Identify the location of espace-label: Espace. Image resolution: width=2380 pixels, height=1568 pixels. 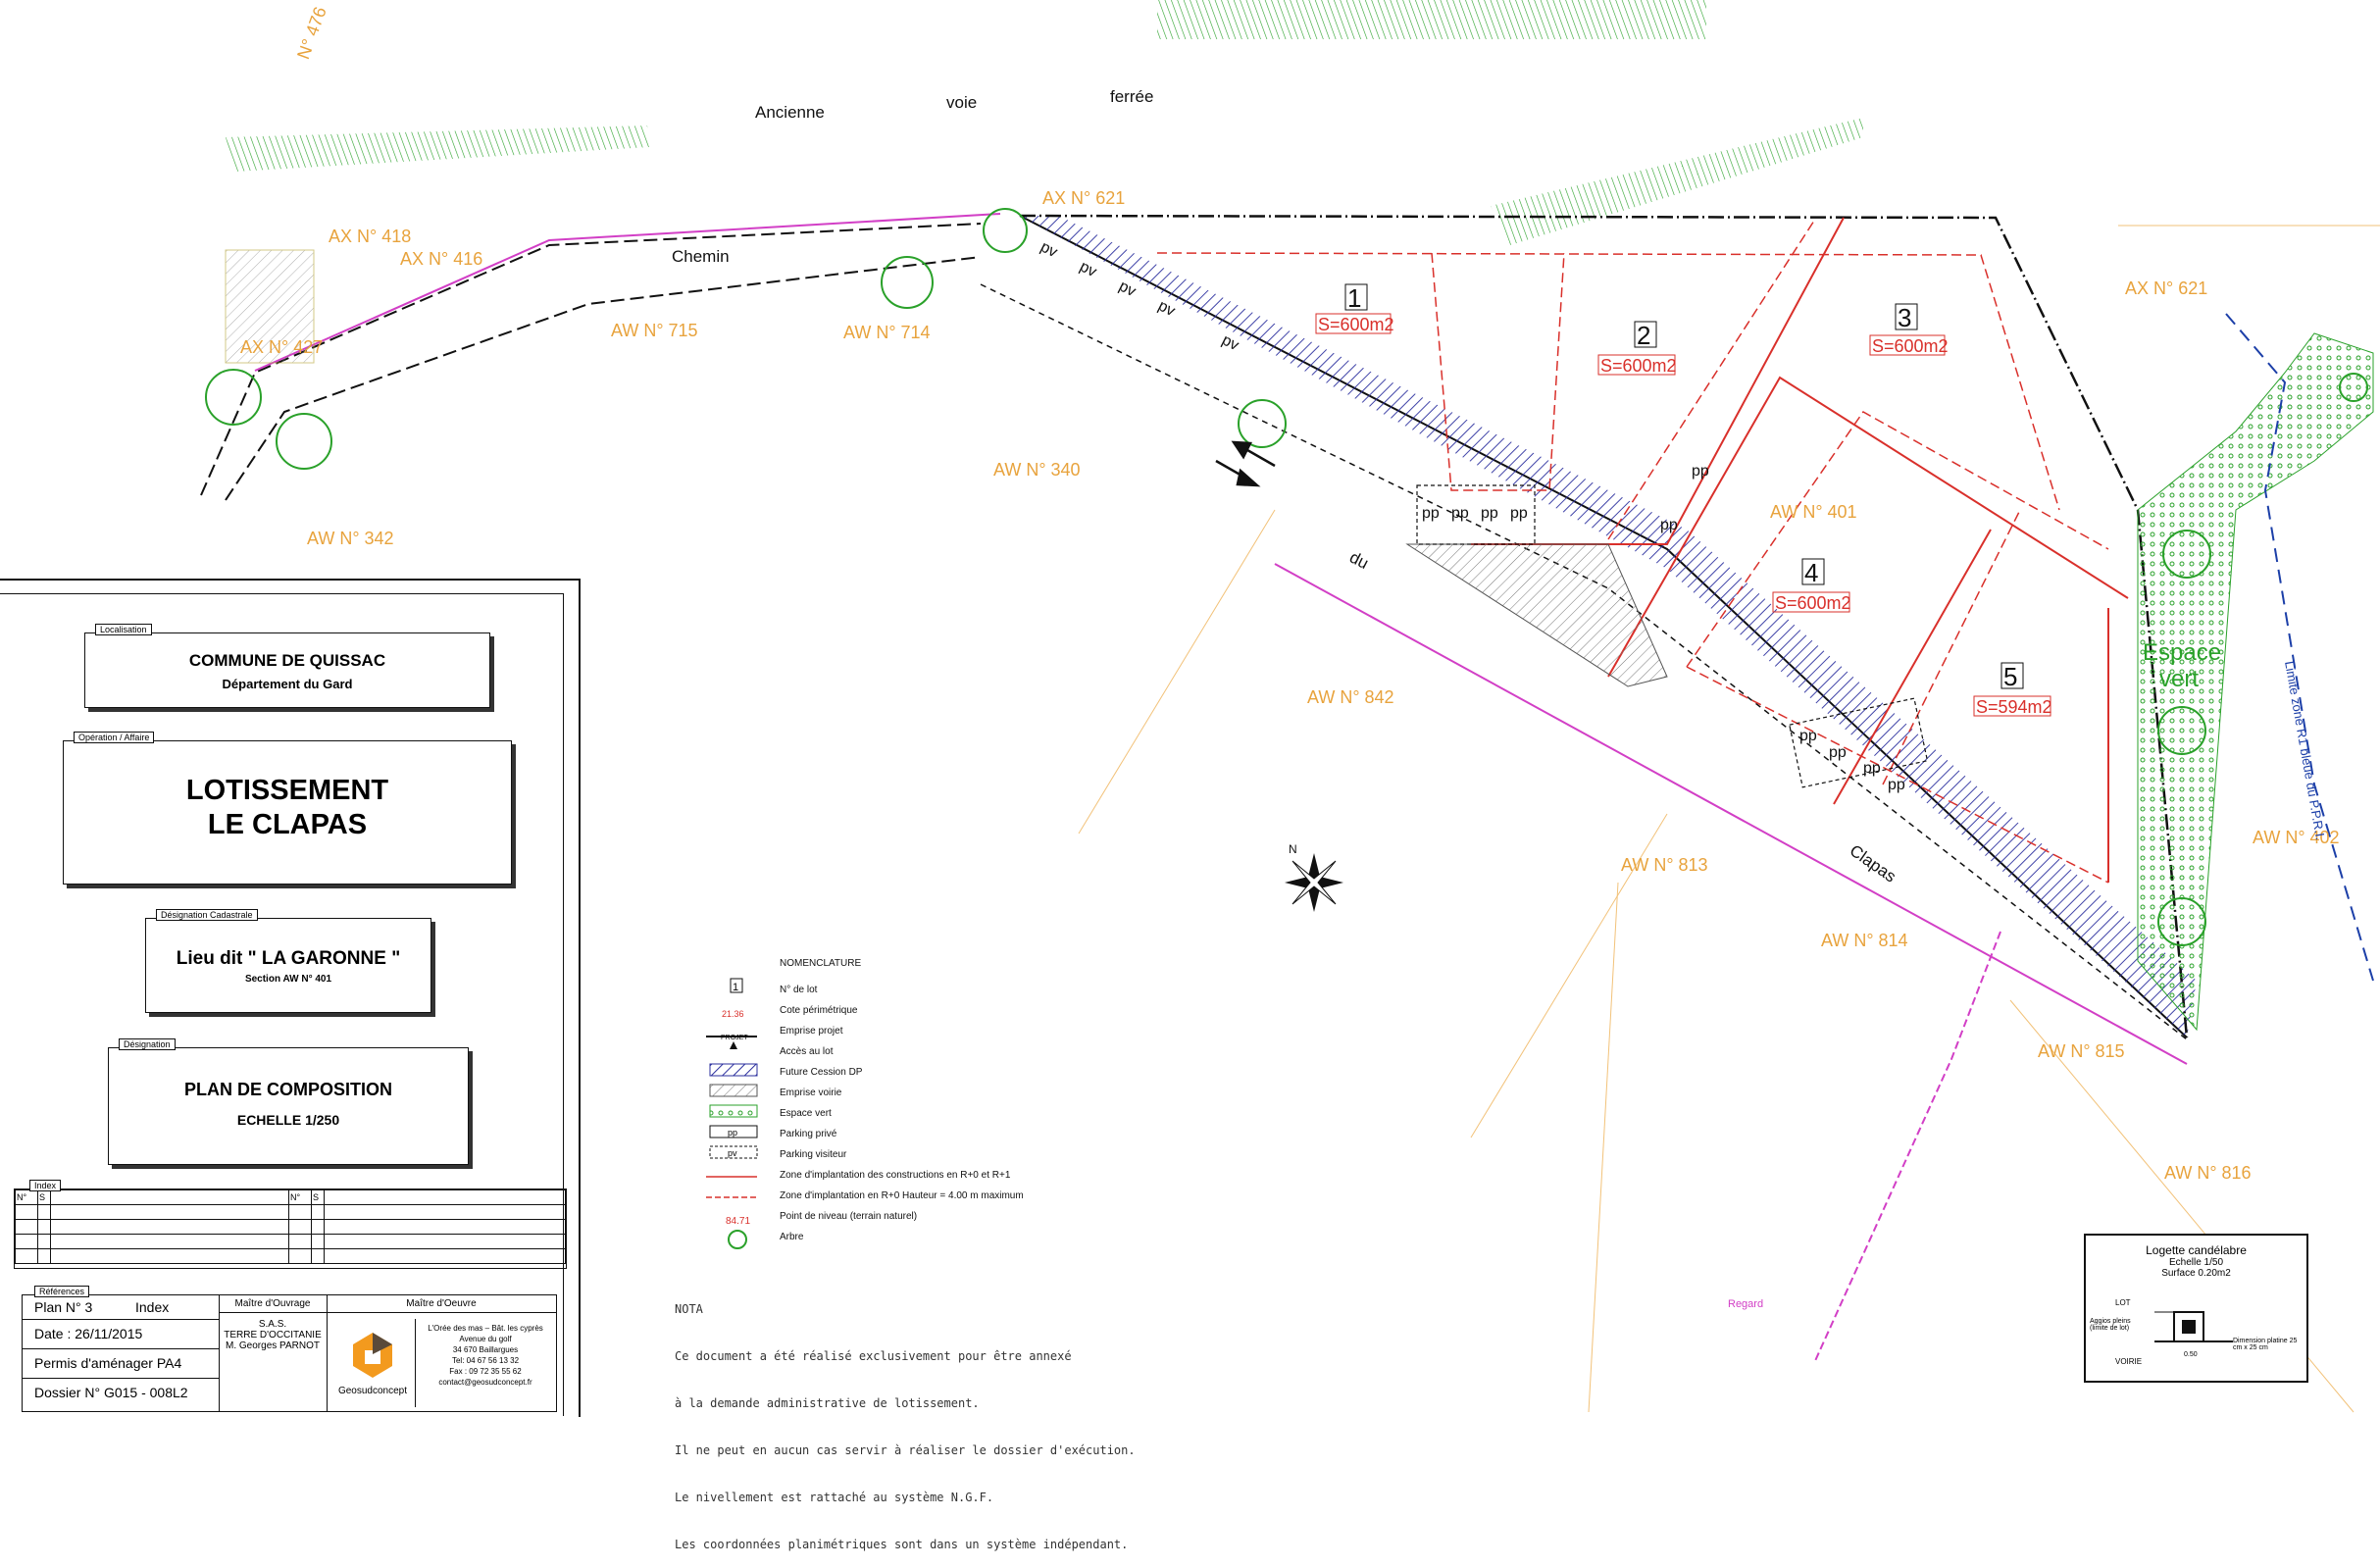
(2182, 652).